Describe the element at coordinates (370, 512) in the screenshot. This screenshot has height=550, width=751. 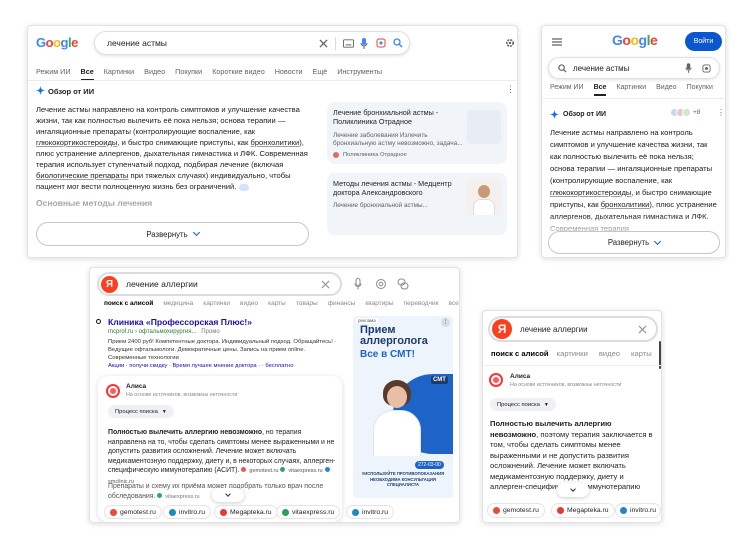
I see `source-chip-invitro-2: invitro.ru` at that location.